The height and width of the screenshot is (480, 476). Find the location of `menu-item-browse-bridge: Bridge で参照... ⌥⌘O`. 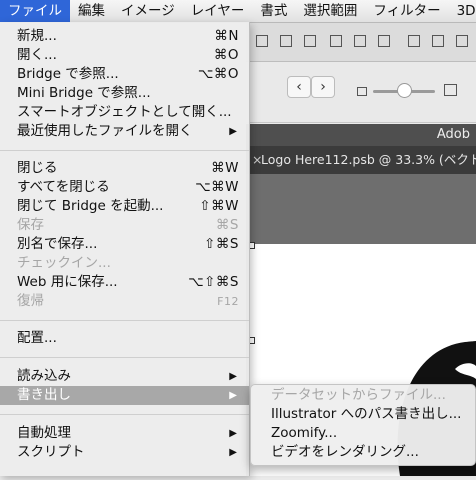

menu-item-browse-bridge: Bridge で参照... ⌥⌘O is located at coordinates (124, 74).